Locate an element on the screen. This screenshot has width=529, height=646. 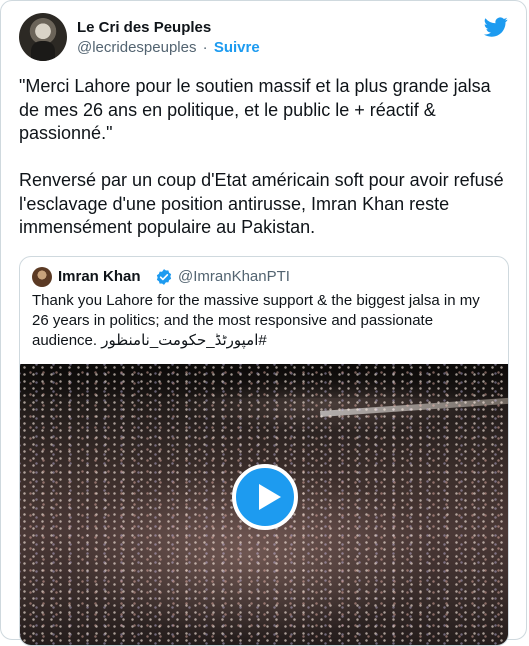
follow-button: Suivre is located at coordinates (237, 47).